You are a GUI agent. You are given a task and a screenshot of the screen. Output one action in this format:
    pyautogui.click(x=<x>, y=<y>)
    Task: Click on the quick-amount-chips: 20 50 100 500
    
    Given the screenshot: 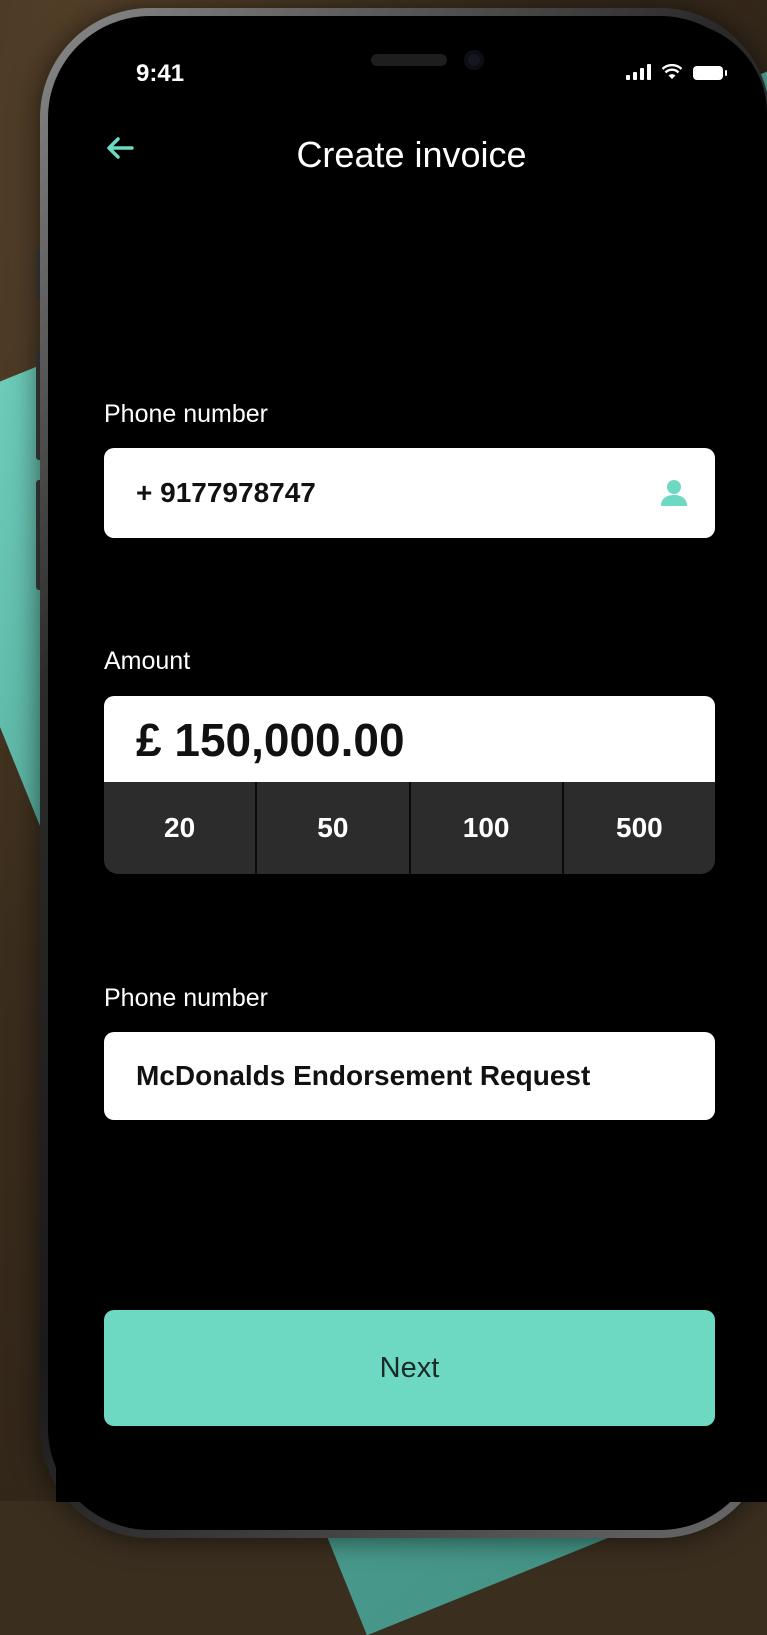 What is the action you would take?
    pyautogui.click(x=409, y=828)
    